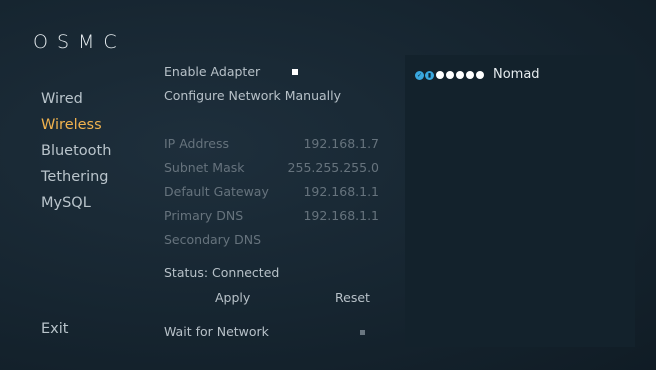 The height and width of the screenshot is (370, 656). I want to click on enable-adapter-checkbox, so click(295, 72).